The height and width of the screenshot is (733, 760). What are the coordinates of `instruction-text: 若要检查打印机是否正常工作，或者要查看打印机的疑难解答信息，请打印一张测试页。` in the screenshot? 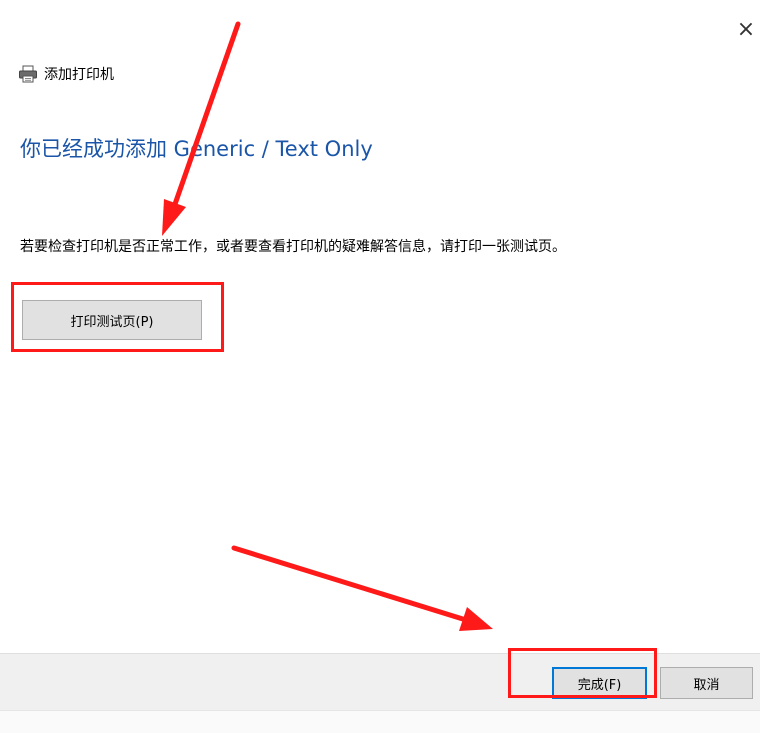 It's located at (293, 247).